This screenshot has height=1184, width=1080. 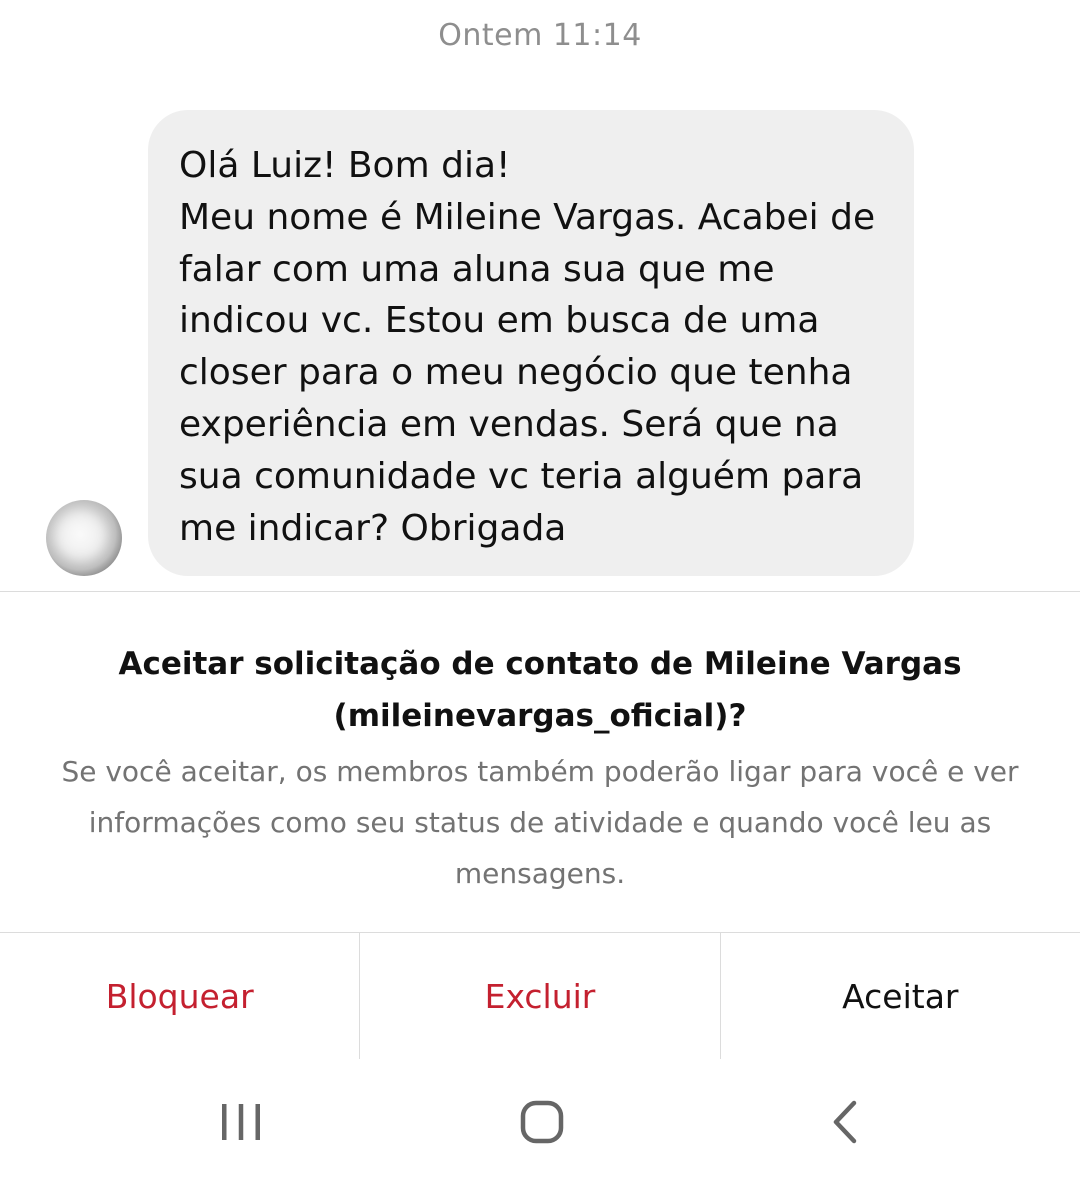 What do you see at coordinates (540, 35) in the screenshot?
I see `message-timestamp: Ontem 11:14` at bounding box center [540, 35].